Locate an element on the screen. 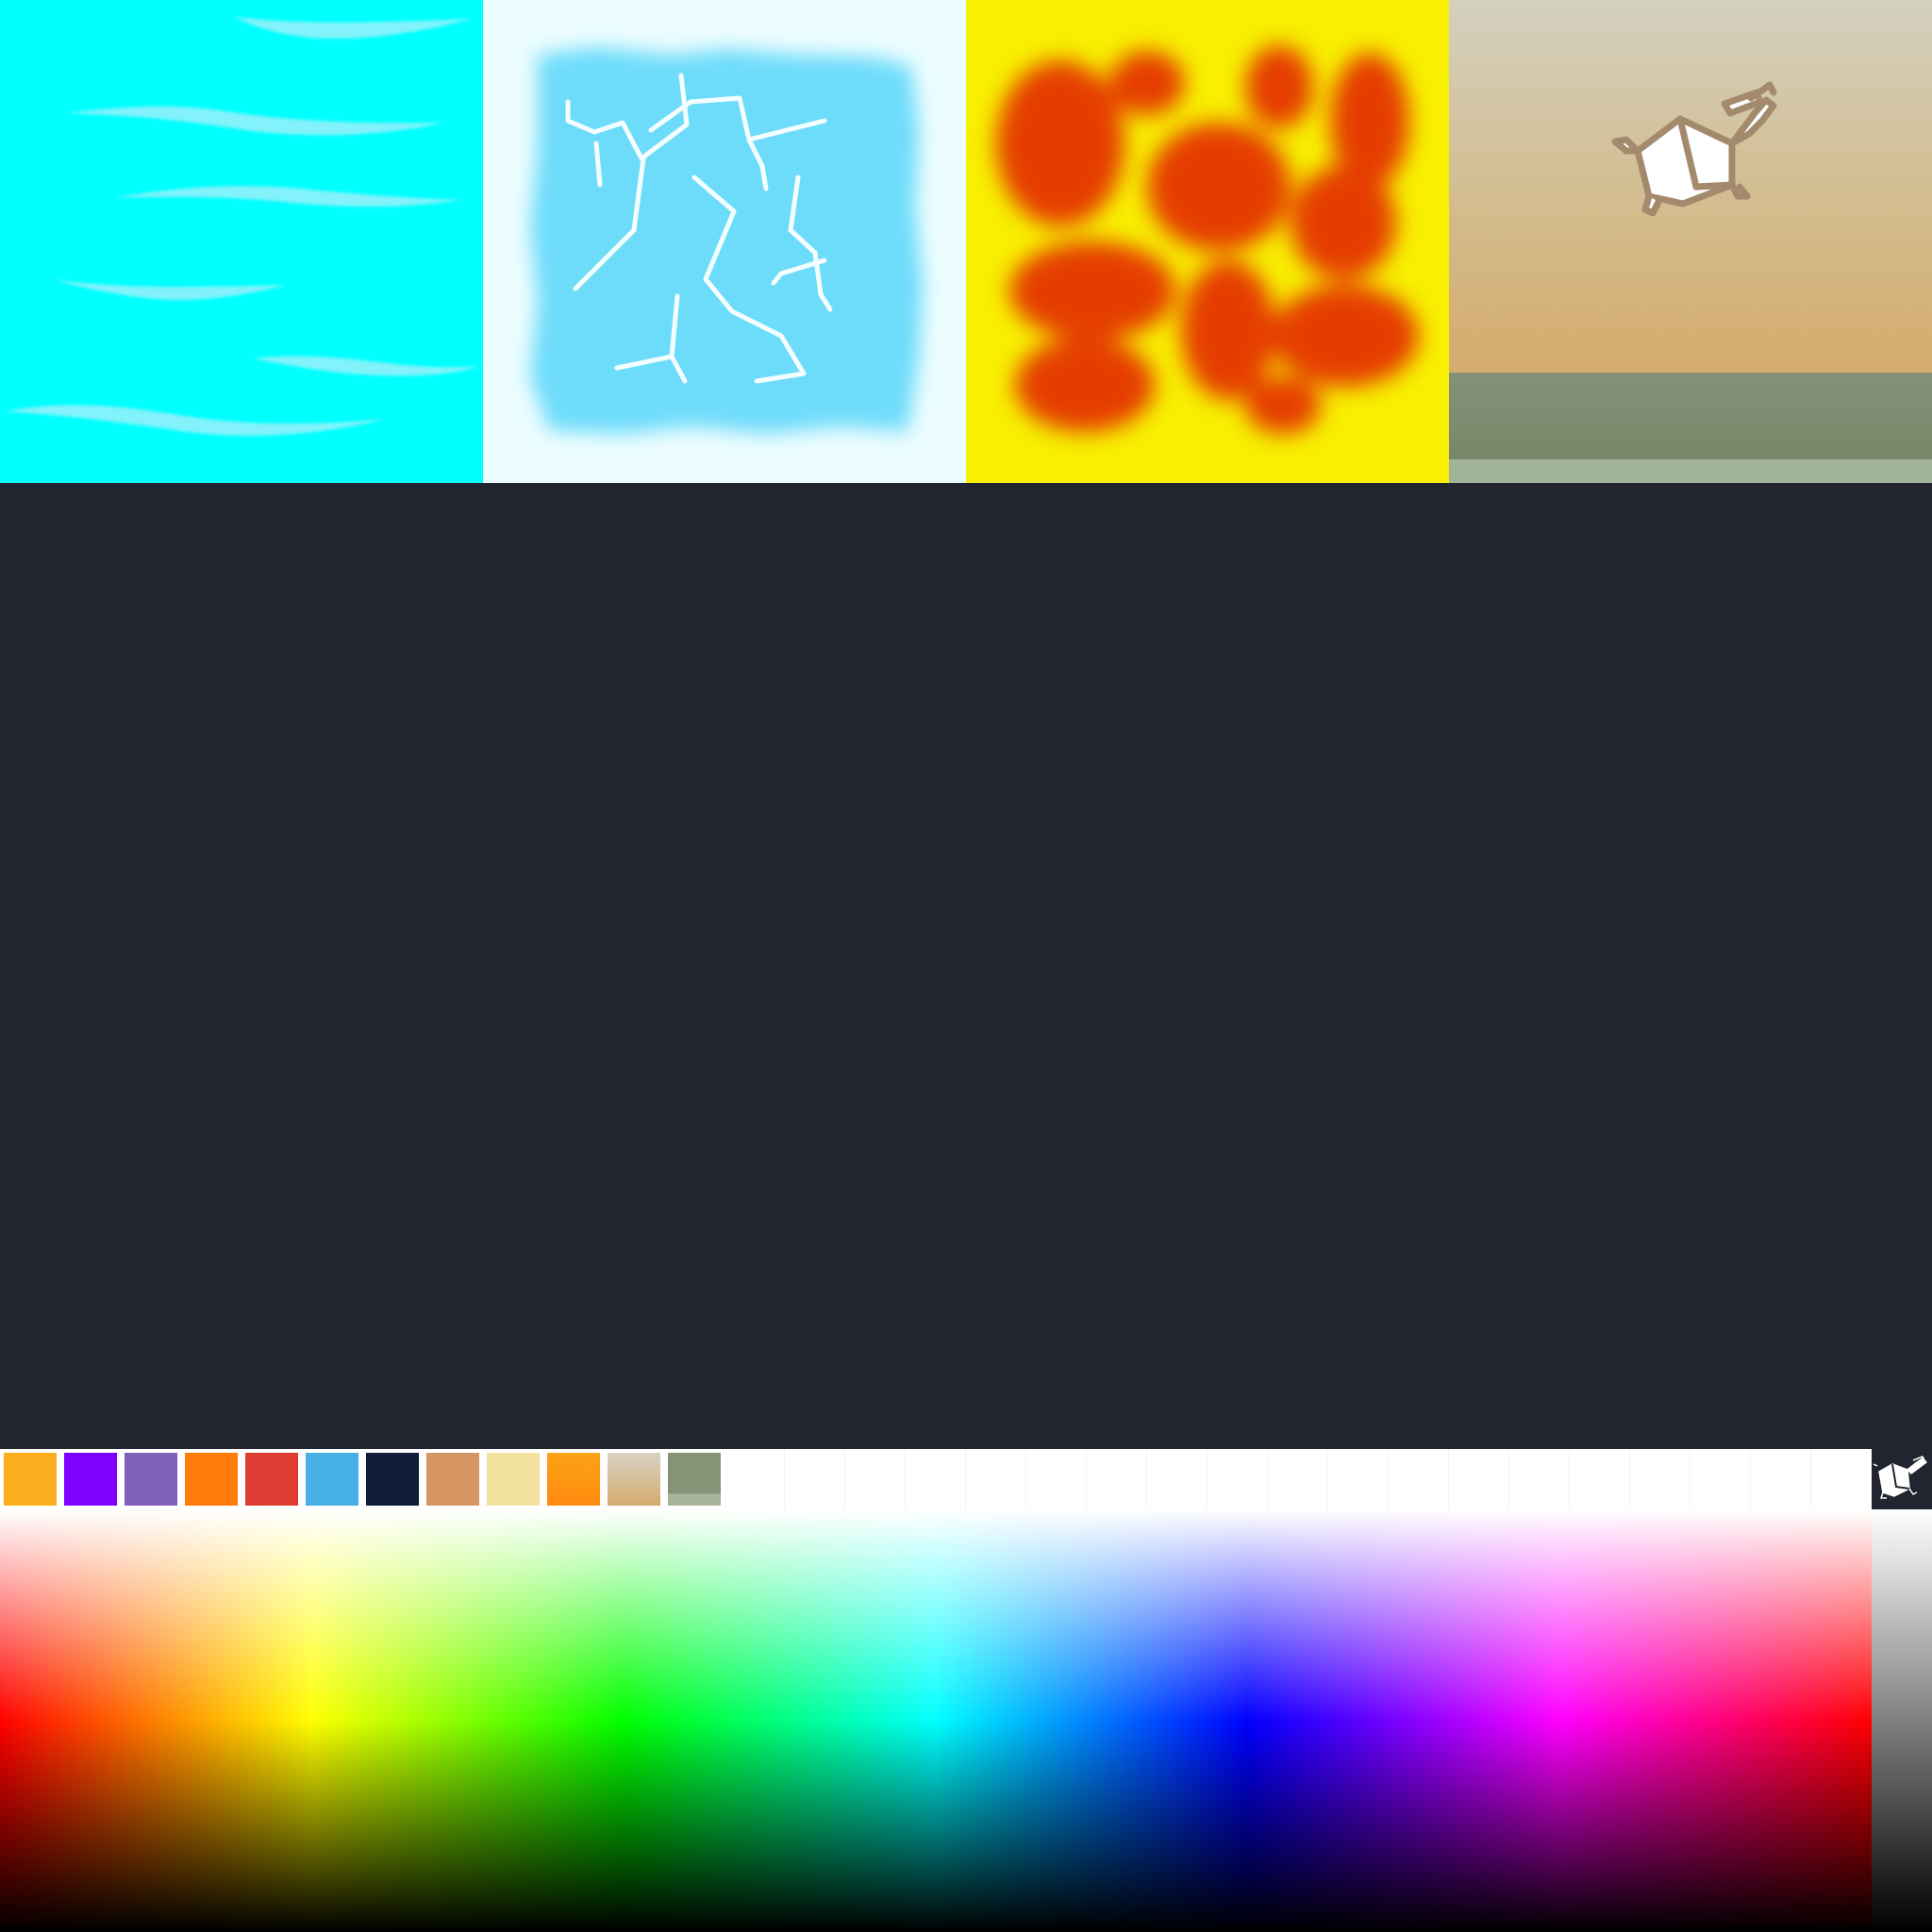 The height and width of the screenshot is (1932, 1932). sand-logo-graphic is located at coordinates (1694, 149).